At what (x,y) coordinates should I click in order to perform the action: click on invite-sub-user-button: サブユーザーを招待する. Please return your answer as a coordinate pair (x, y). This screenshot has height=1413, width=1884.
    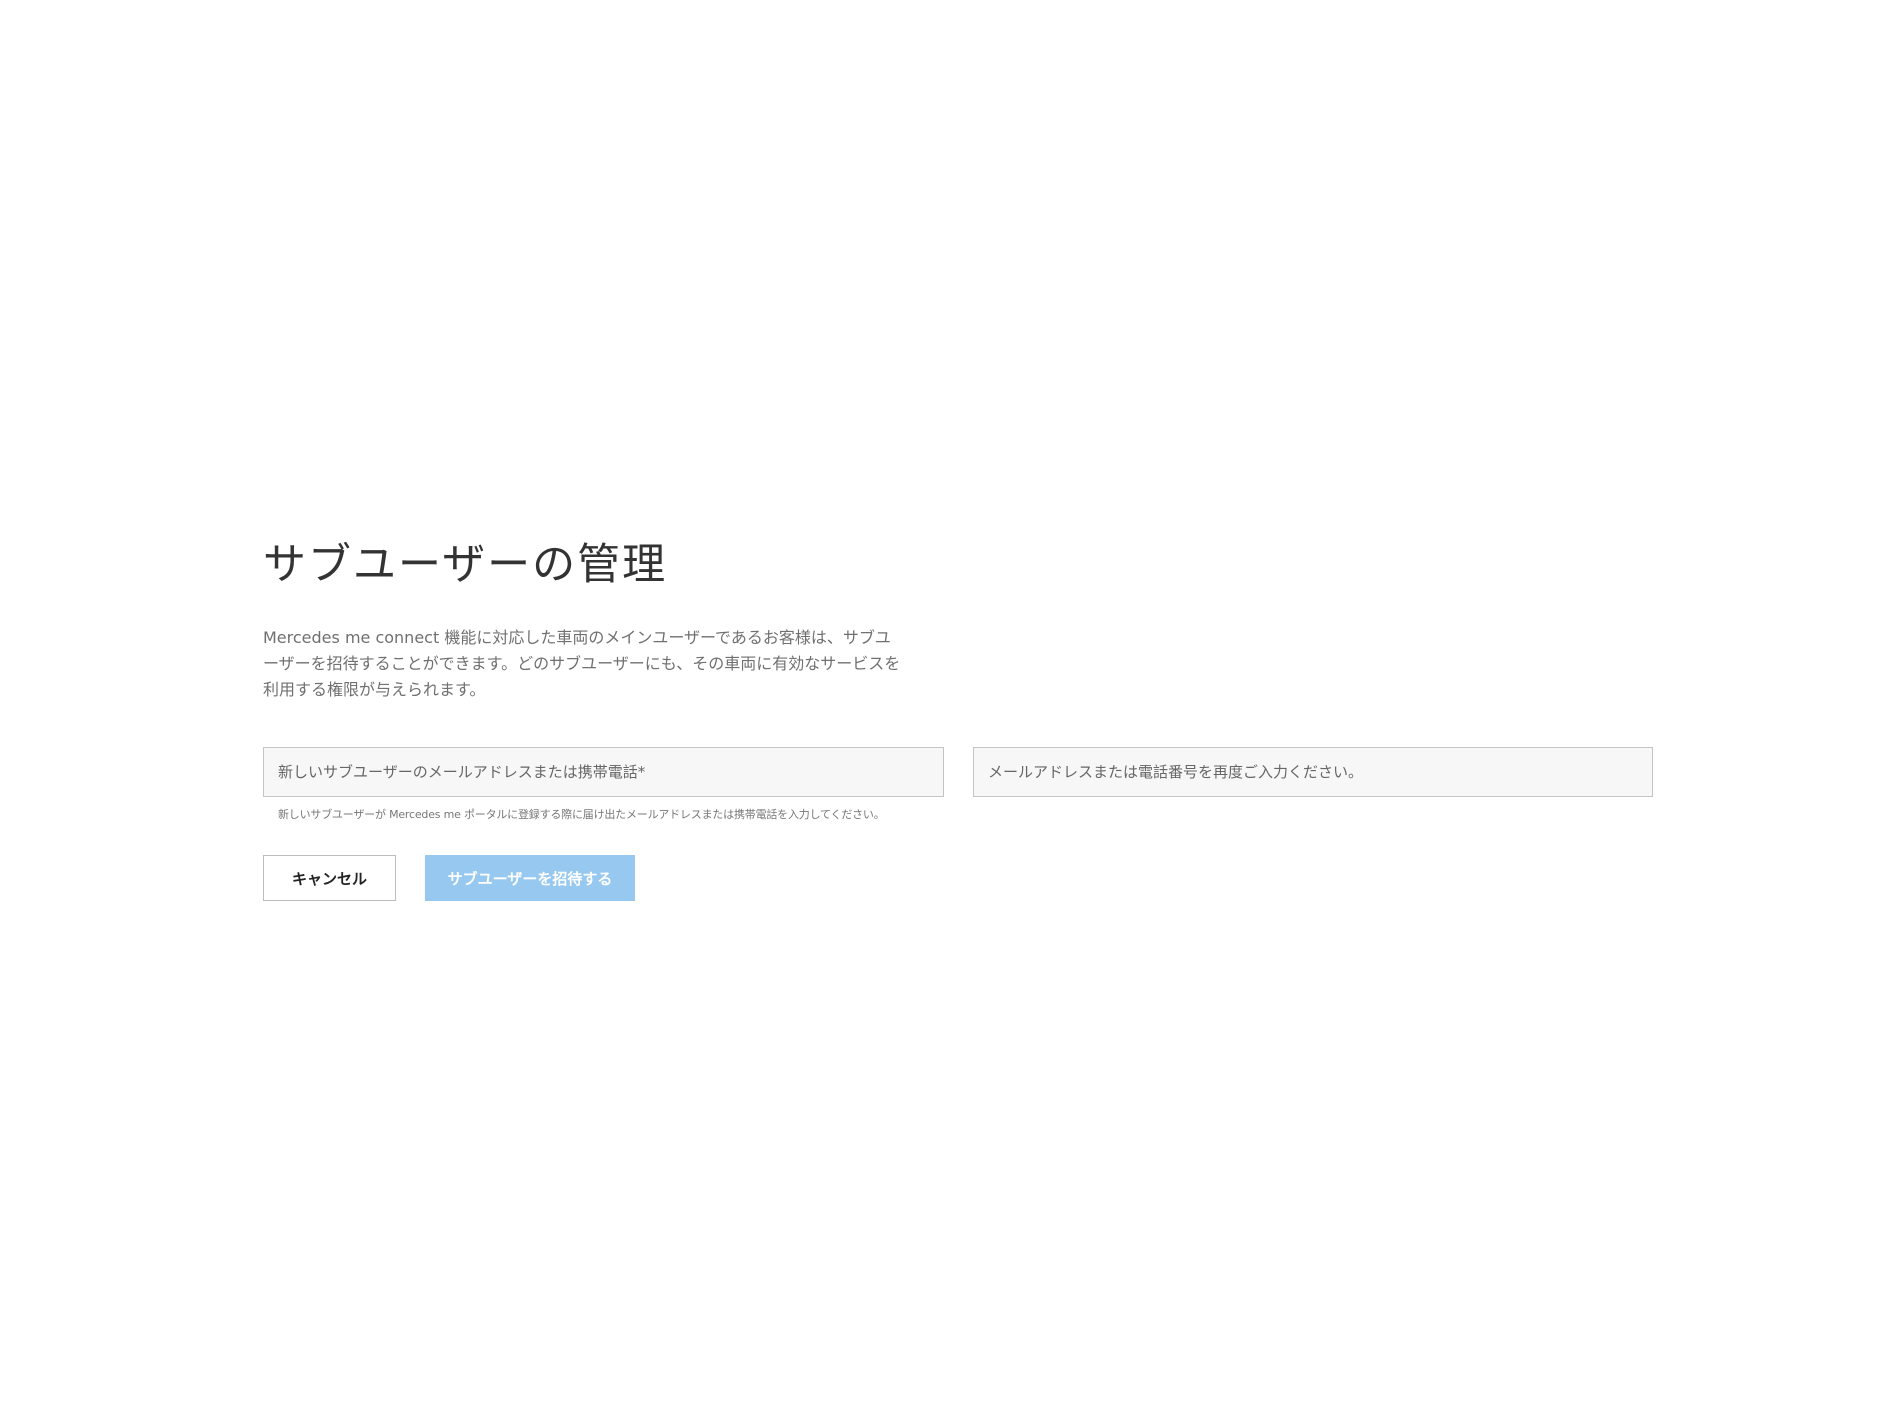
    Looking at the image, I should click on (530, 878).